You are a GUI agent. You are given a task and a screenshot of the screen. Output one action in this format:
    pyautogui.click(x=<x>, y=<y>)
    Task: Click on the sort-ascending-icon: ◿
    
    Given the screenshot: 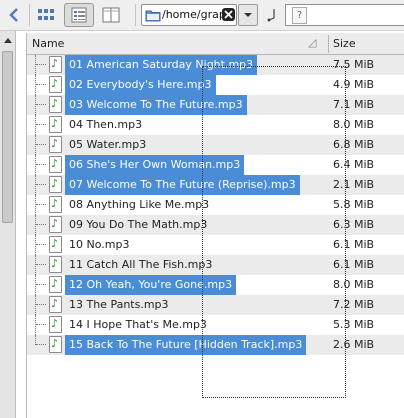 What is the action you would take?
    pyautogui.click(x=312, y=42)
    